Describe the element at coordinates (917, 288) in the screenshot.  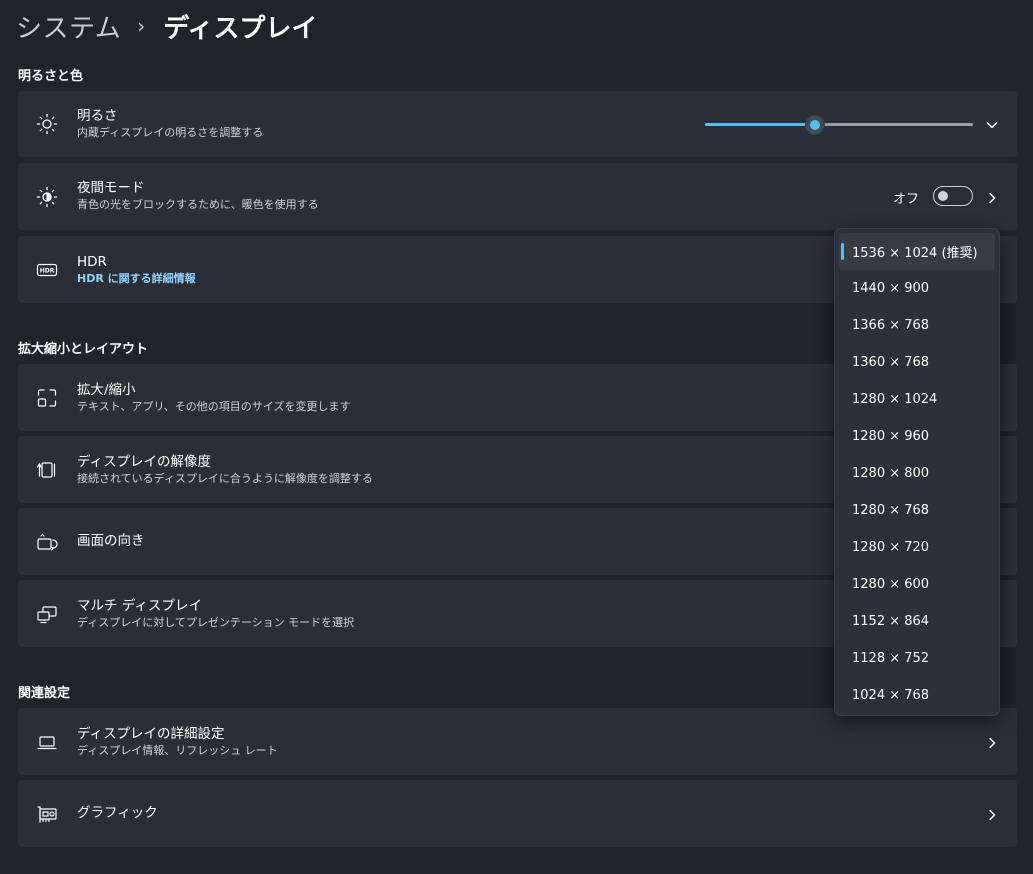
I see `resolution-option: 1440 × 900` at that location.